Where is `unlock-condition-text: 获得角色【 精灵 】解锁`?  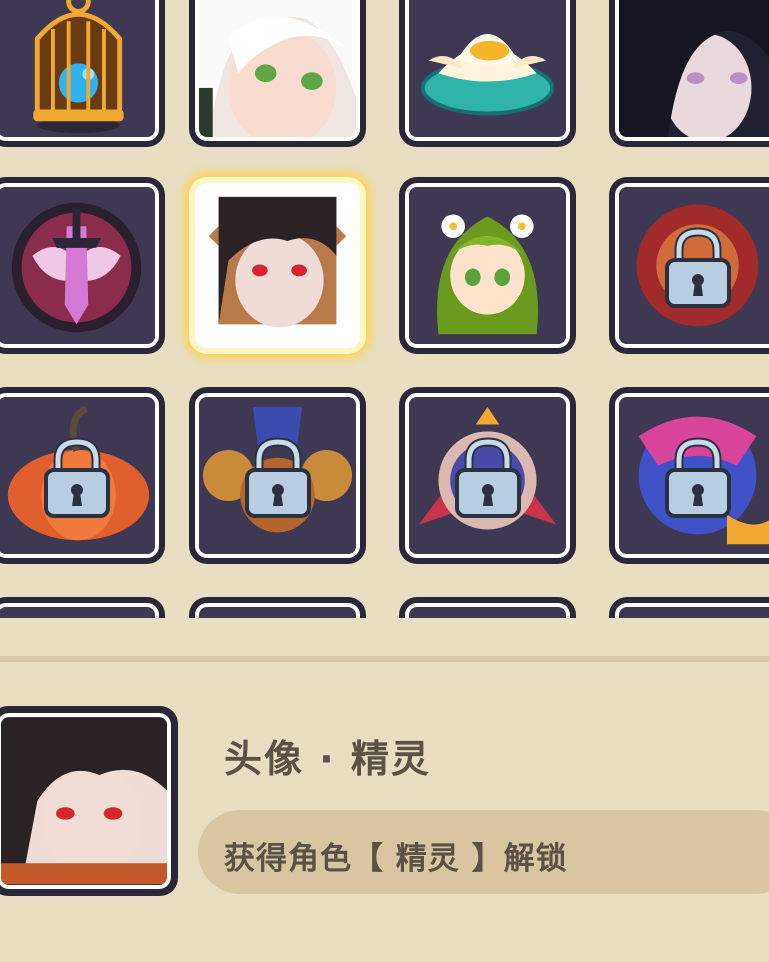 unlock-condition-text: 获得角色【 精灵 】解锁 is located at coordinates (396, 859).